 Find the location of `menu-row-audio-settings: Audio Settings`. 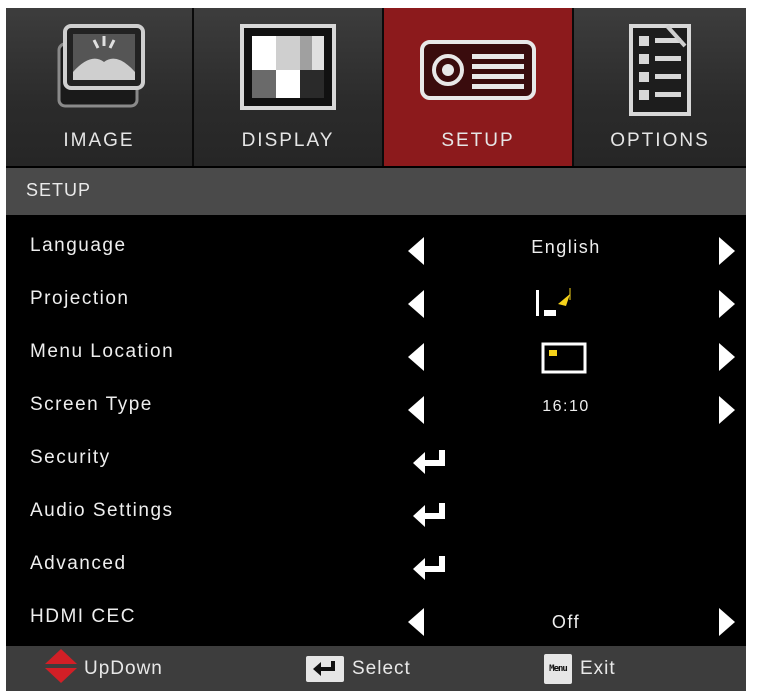

menu-row-audio-settings: Audio Settings is located at coordinates (376, 514).